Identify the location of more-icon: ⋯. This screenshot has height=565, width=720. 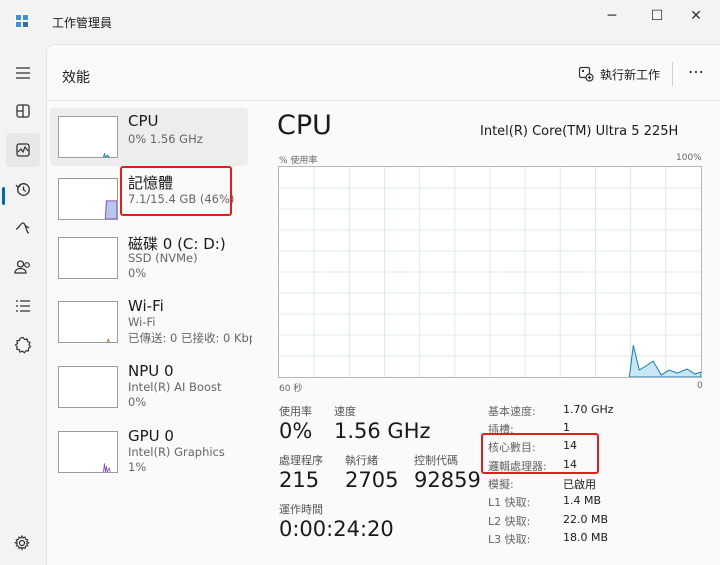
(696, 71).